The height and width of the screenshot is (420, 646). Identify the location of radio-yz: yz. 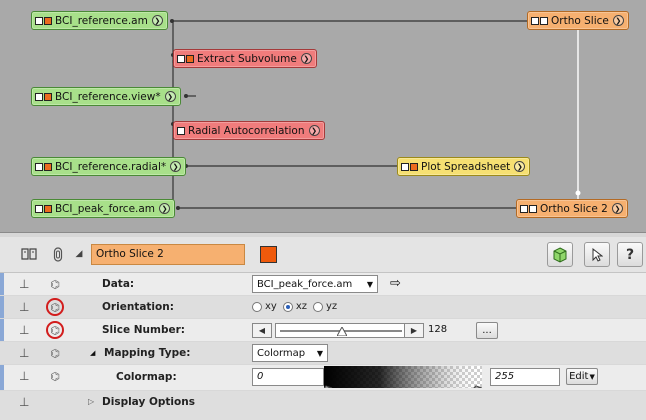
(325, 306).